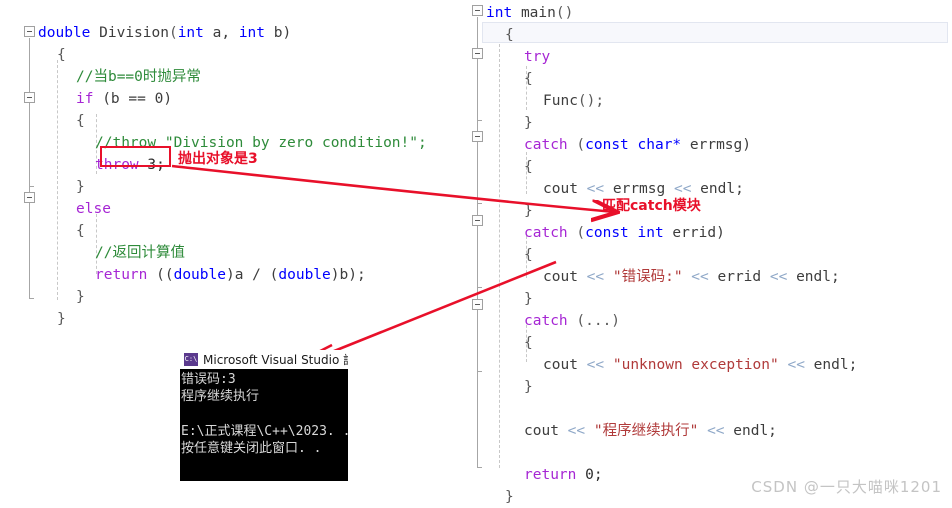 This screenshot has height=508, width=952. What do you see at coordinates (213, 99) in the screenshot?
I see `code-line: if (b == 0)` at bounding box center [213, 99].